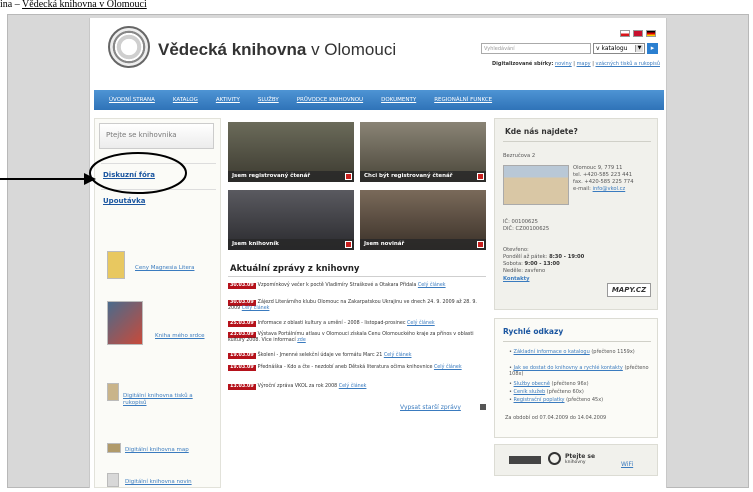 This screenshot has height=492, width=753. Describe the element at coordinates (629, 290) in the screenshot. I see `mapy-cz-badge: MAPY.CZ` at that location.